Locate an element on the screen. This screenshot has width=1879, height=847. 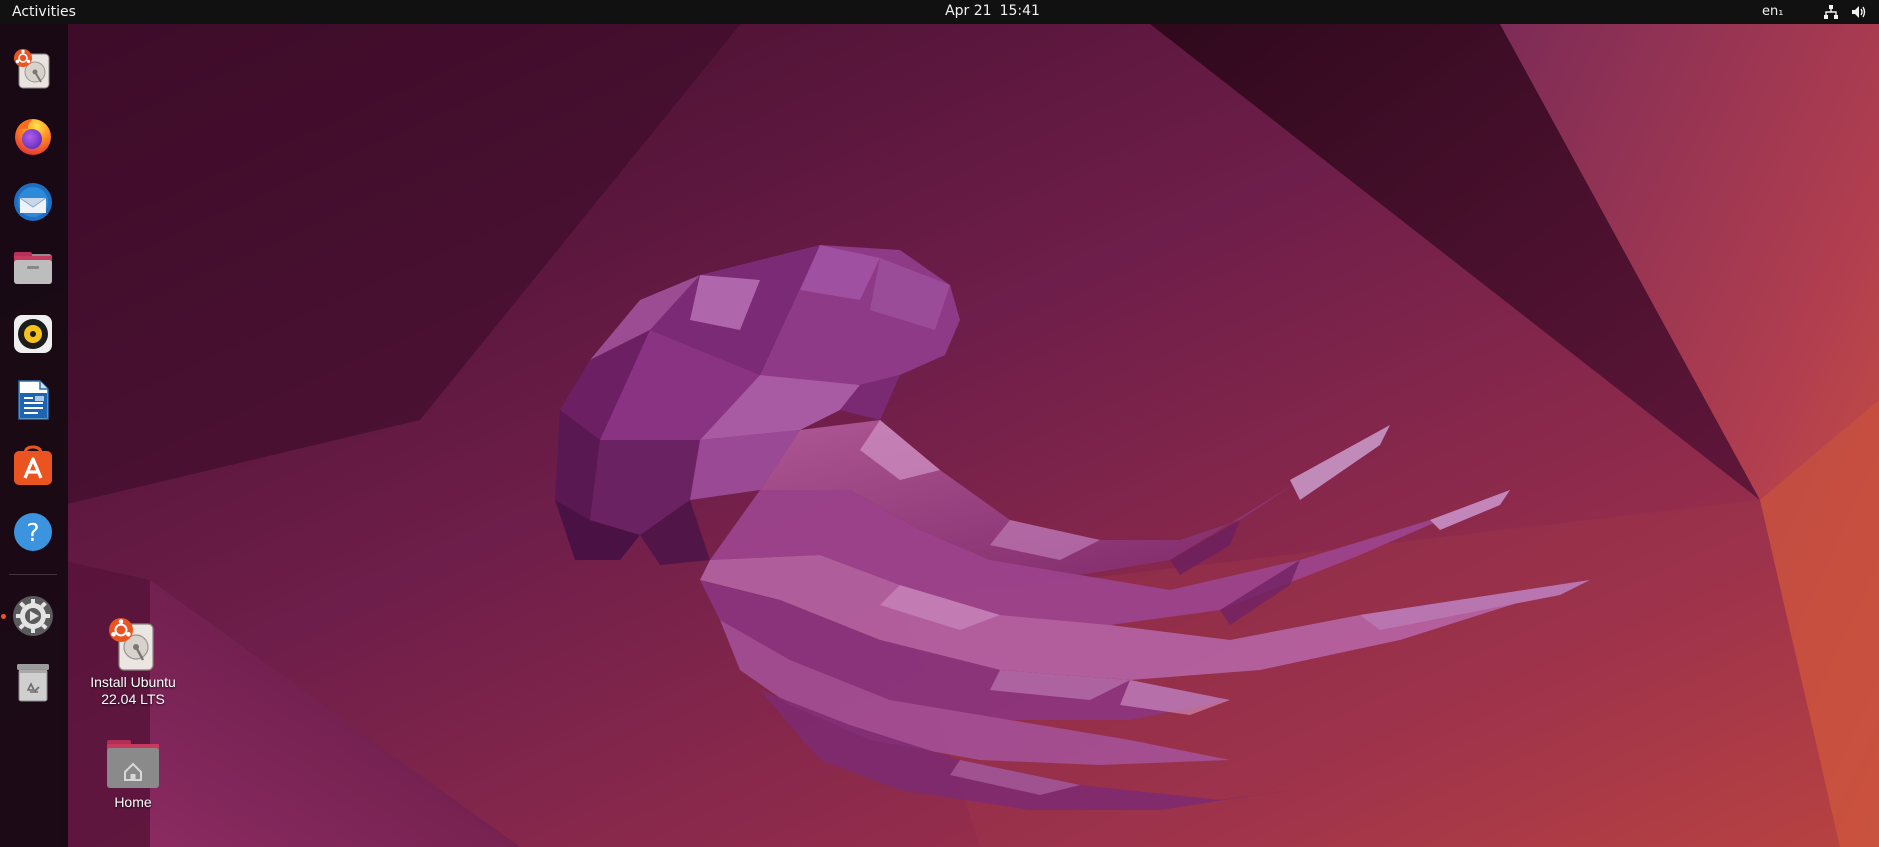
clock-button: Apr 21 15:41 is located at coordinates (992, 12).